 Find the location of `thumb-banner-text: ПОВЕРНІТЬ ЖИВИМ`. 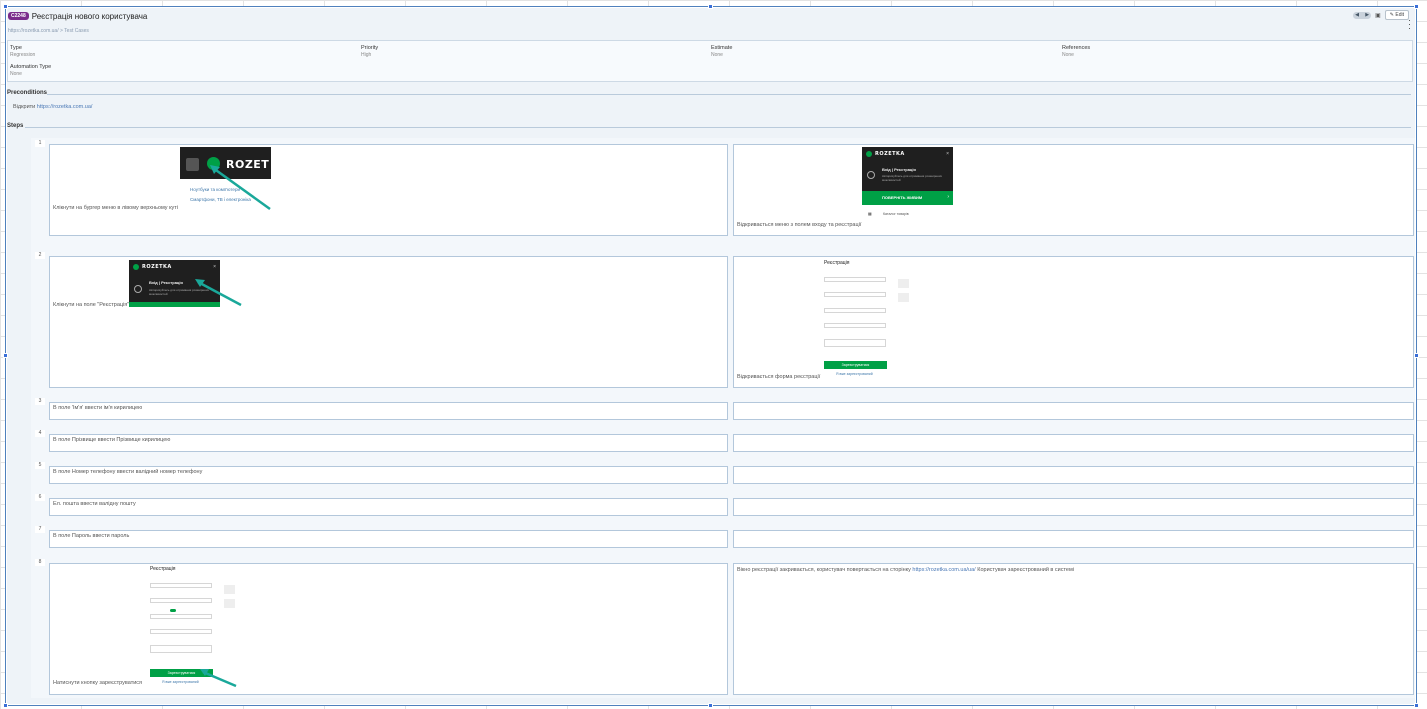

thumb-banner-text: ПОВЕРНІТЬ ЖИВИМ is located at coordinates (902, 197).